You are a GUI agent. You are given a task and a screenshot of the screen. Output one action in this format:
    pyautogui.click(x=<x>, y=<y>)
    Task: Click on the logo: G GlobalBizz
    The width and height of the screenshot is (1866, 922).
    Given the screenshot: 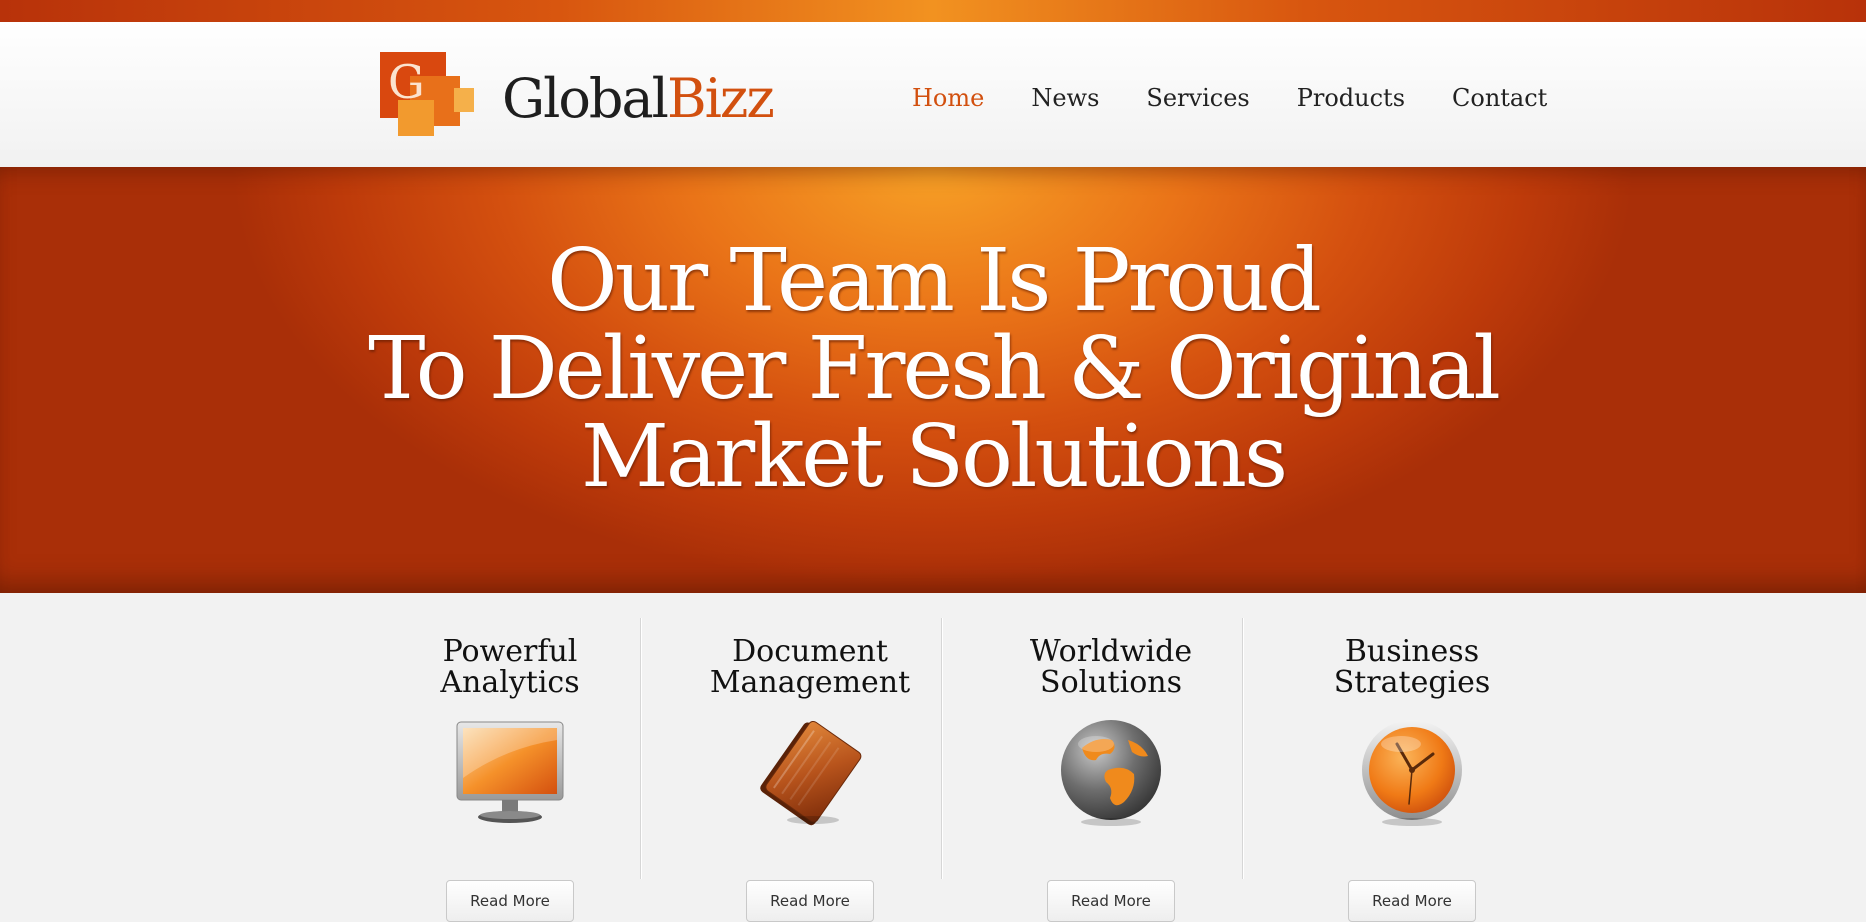 What is the action you would take?
    pyautogui.click(x=580, y=97)
    